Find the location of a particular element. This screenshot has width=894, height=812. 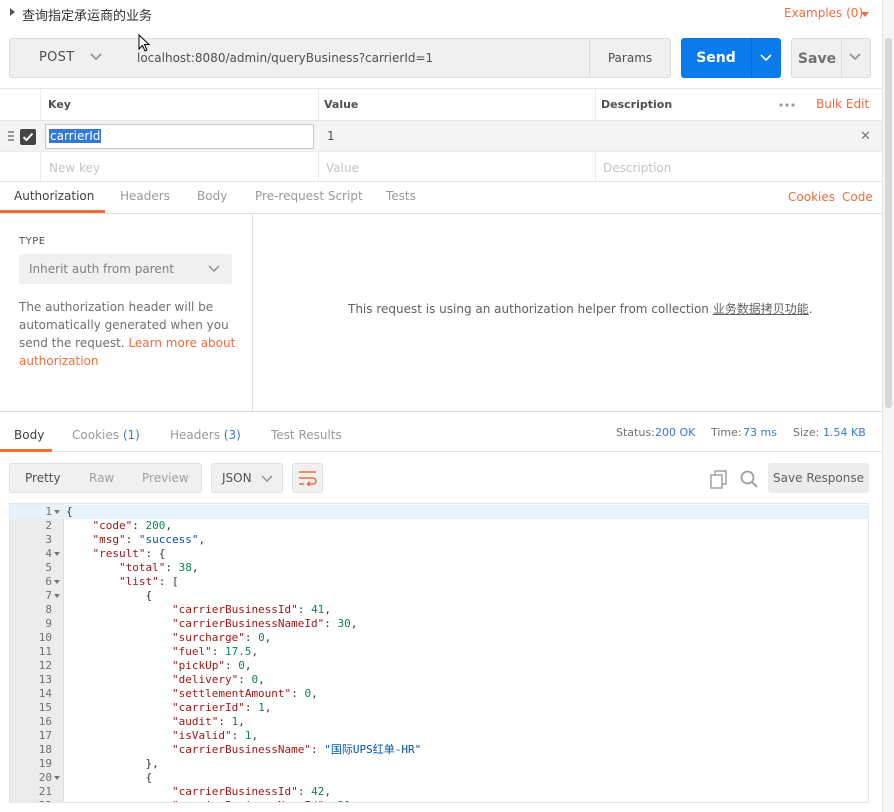

auth-type-label: TYPE is located at coordinates (32, 241).